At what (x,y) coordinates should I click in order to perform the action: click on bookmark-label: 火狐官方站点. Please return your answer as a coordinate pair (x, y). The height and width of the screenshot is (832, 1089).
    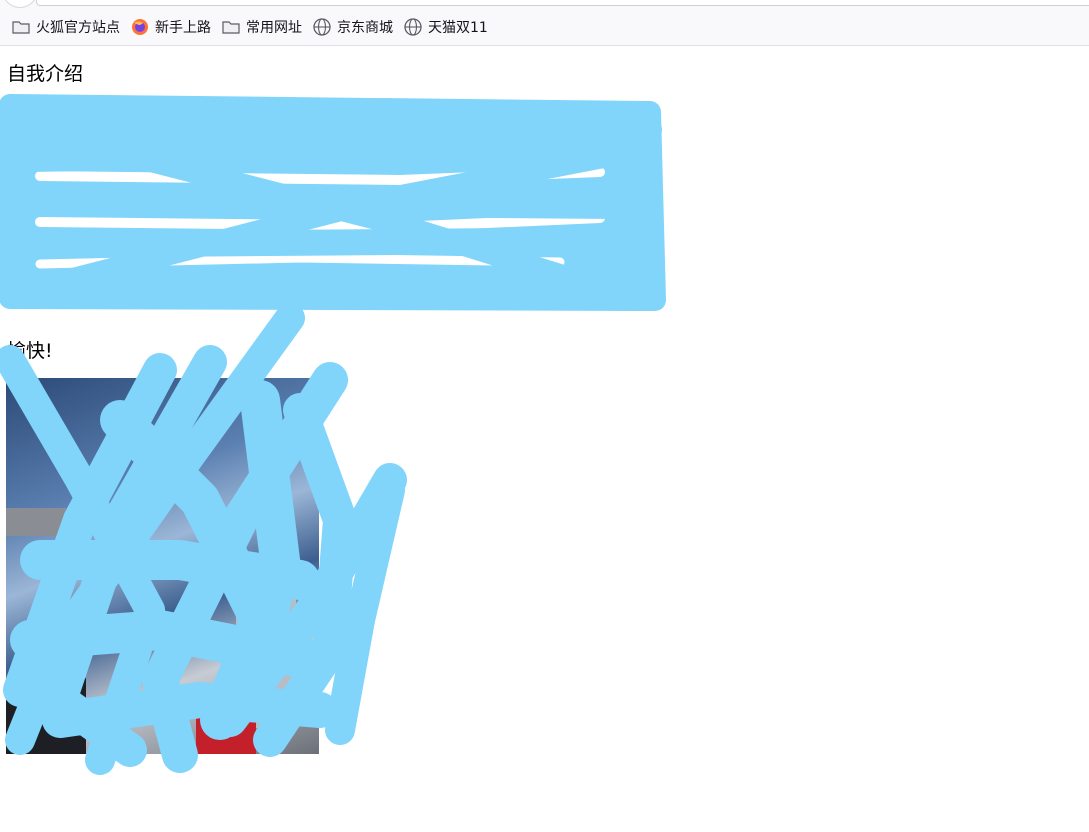
    Looking at the image, I should click on (78, 27).